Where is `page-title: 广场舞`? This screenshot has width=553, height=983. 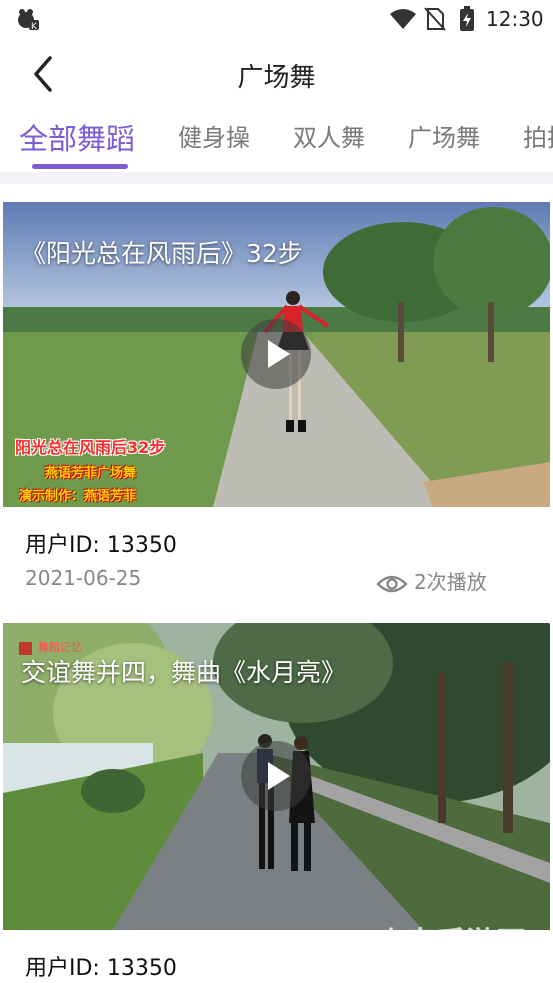
page-title: 广场舞 is located at coordinates (276, 78).